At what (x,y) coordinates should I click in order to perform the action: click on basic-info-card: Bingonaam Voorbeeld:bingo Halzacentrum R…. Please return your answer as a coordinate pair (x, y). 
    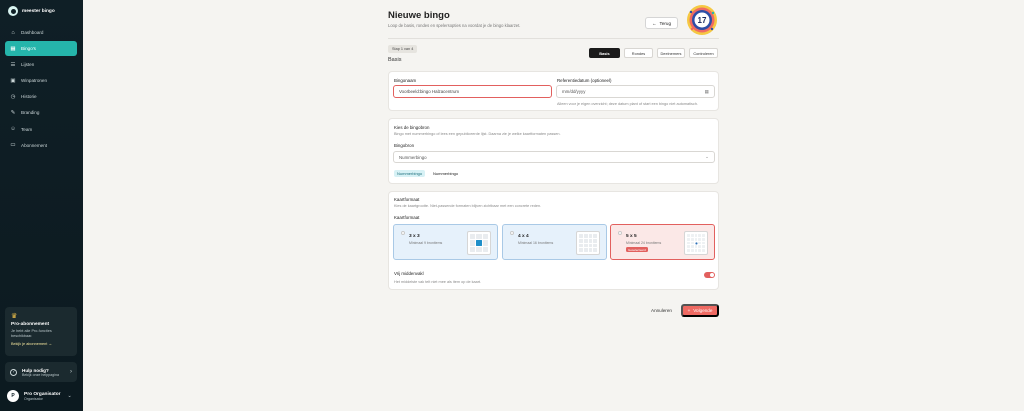
    Looking at the image, I should click on (553, 91).